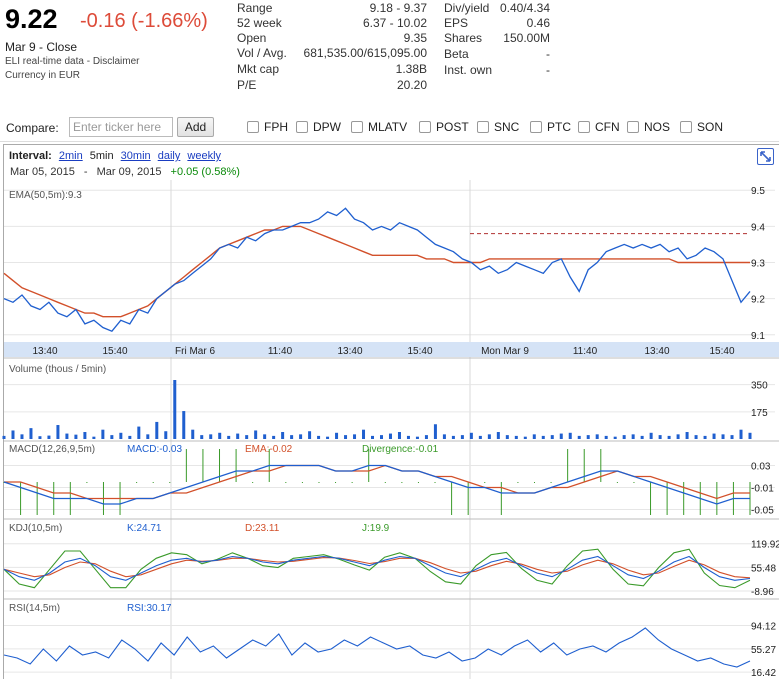  I want to click on macd-signal-line, so click(377, 482).